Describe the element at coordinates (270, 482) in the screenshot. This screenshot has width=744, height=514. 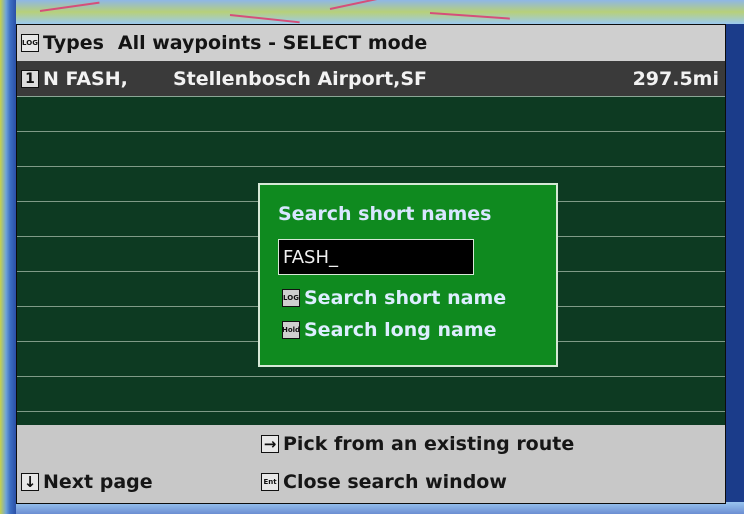
I see `enter-key-icon: Ent` at that location.